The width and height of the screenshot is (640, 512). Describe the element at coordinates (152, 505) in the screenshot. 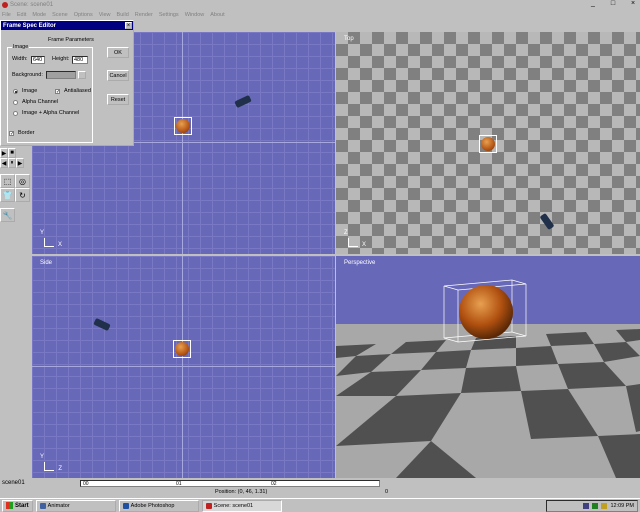

I see `task-label: Adobe Photoshop` at that location.